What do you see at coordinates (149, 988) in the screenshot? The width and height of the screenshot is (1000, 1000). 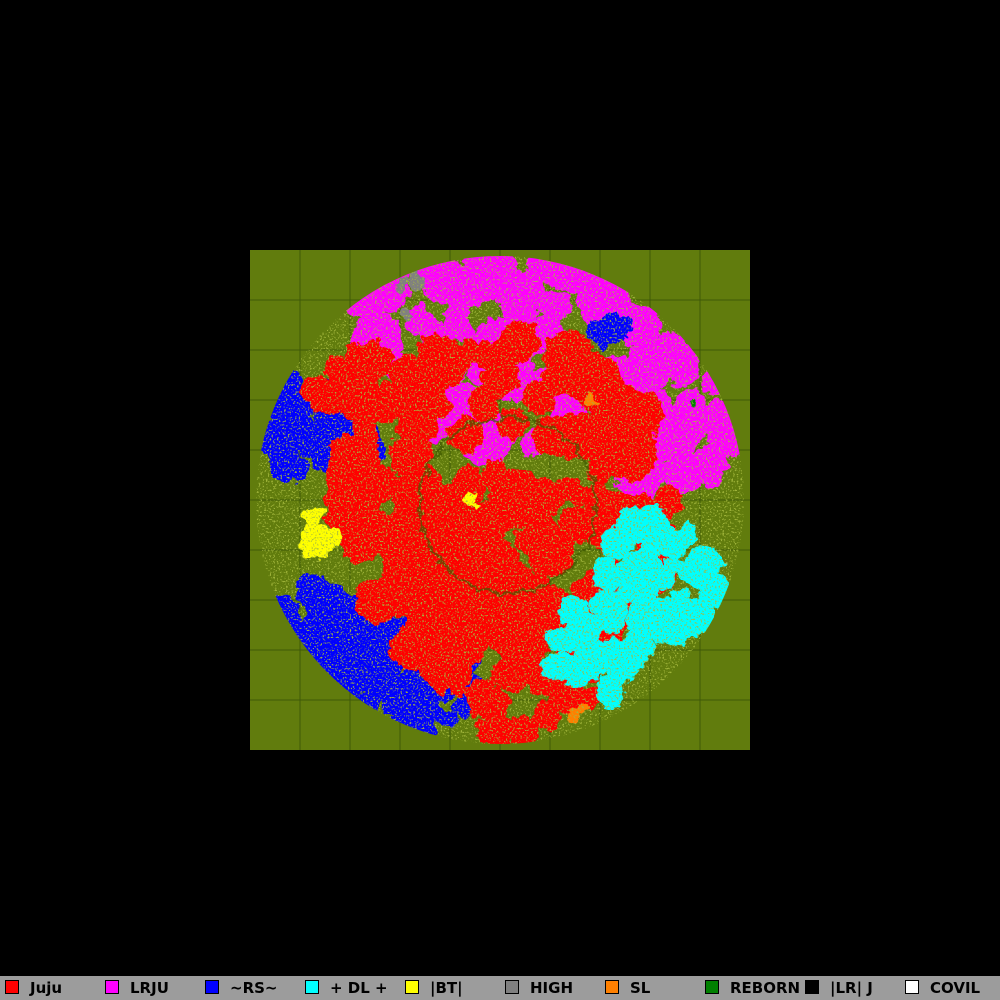 I see `player-name: LRJU` at bounding box center [149, 988].